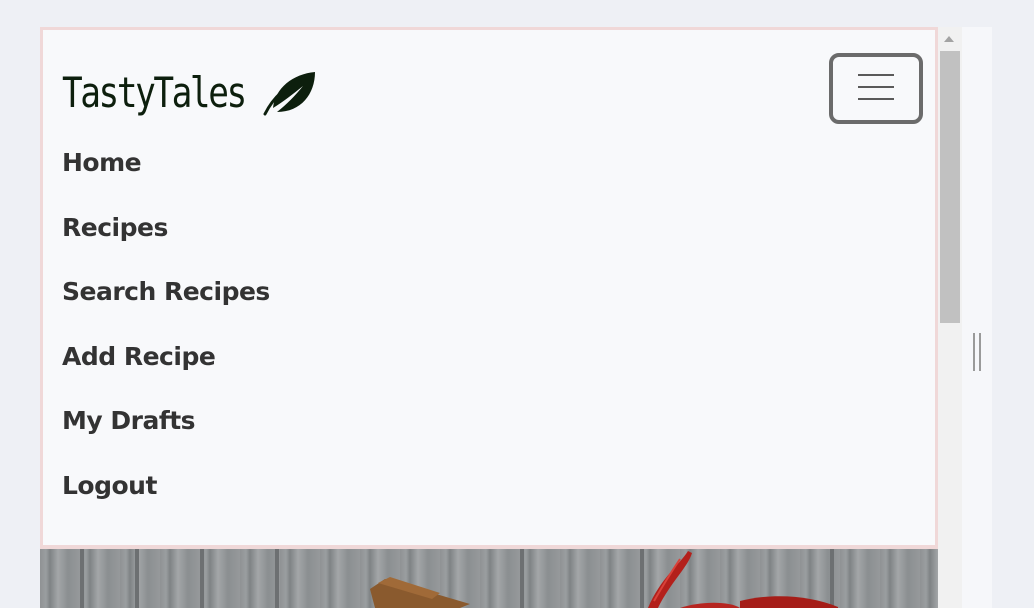 This screenshot has width=1034, height=608. I want to click on nav-link-my-drafts: My Drafts, so click(129, 420).